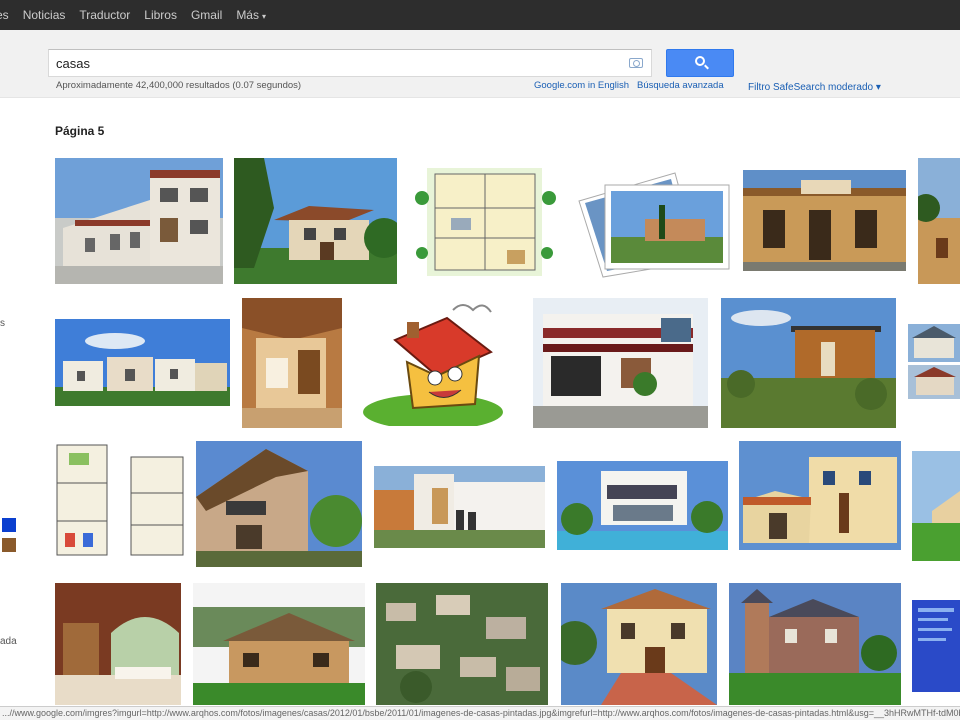 This screenshot has width=960, height=720. What do you see at coordinates (263, 16) in the screenshot?
I see `chevron-down-icon: ▾` at bounding box center [263, 16].